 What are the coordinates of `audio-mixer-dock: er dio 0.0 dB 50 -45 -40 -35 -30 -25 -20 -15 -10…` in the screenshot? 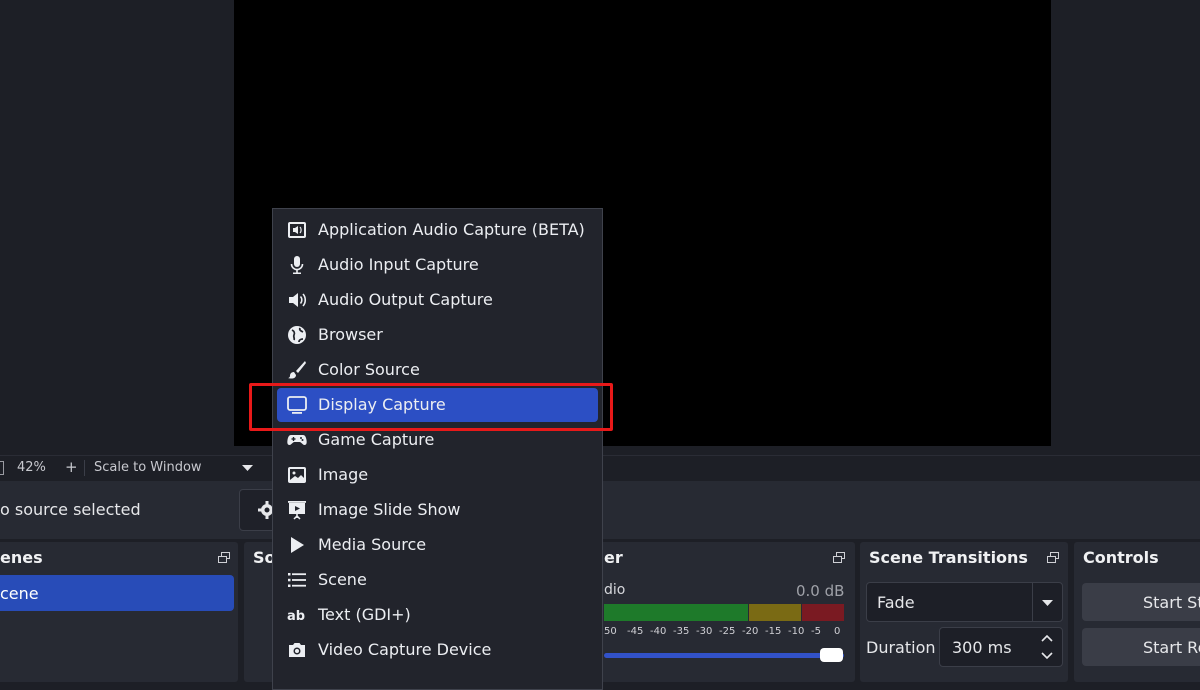 It's located at (719, 612).